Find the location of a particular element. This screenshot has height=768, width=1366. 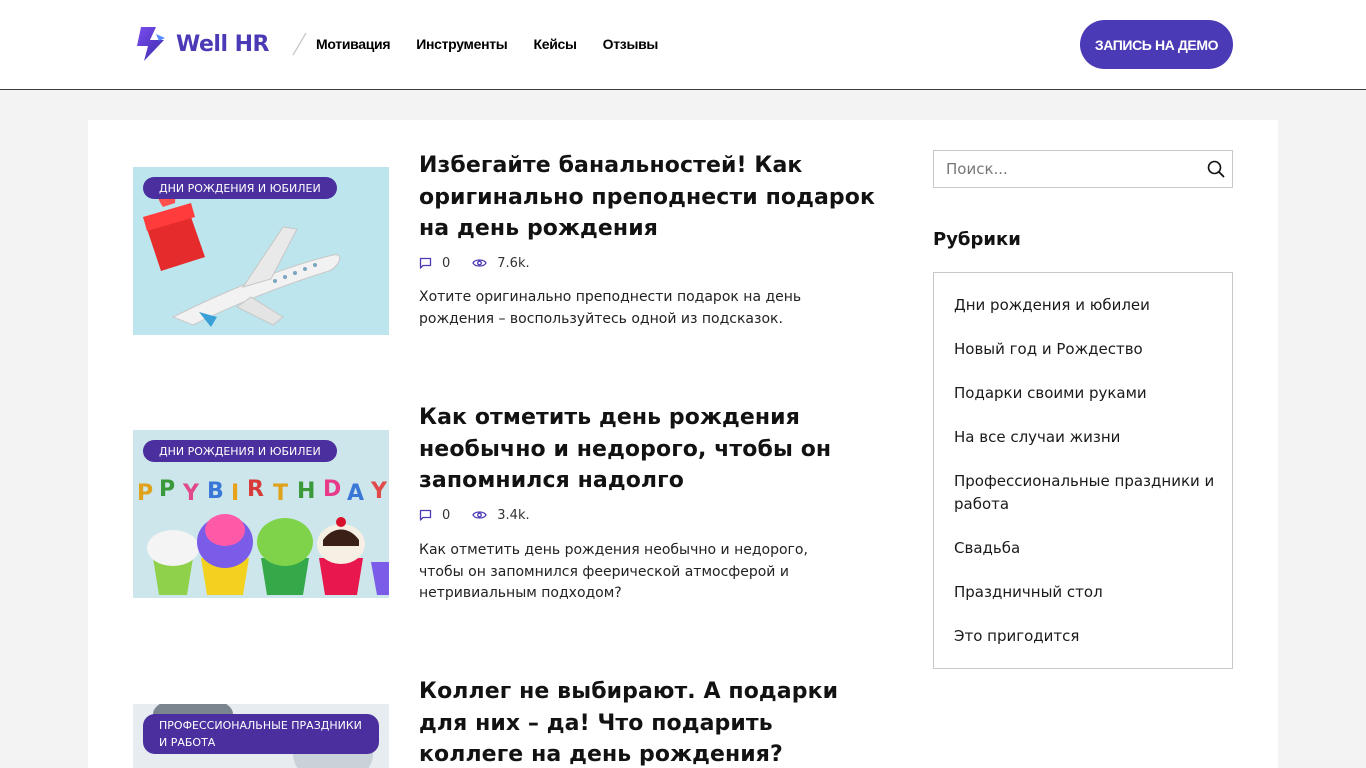

svg-text: B is located at coordinates (215, 491).